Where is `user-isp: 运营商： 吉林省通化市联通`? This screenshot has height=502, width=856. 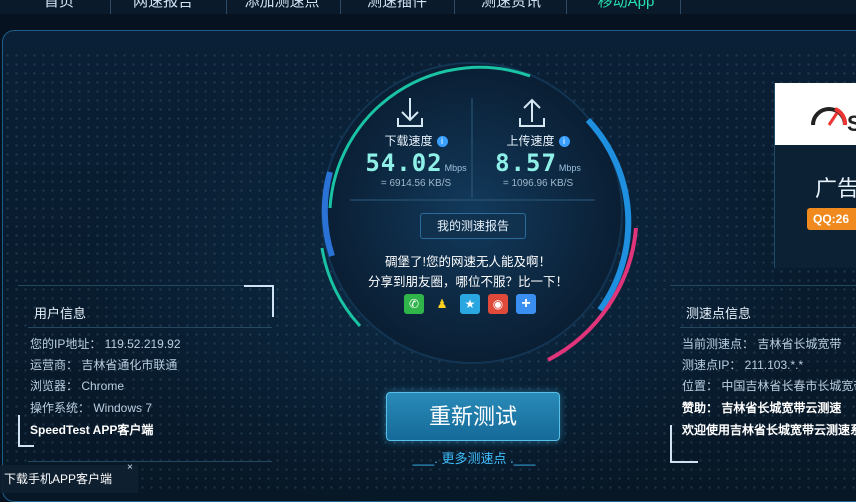 user-isp: 运营商： 吉林省通化市联通 is located at coordinates (104, 365).